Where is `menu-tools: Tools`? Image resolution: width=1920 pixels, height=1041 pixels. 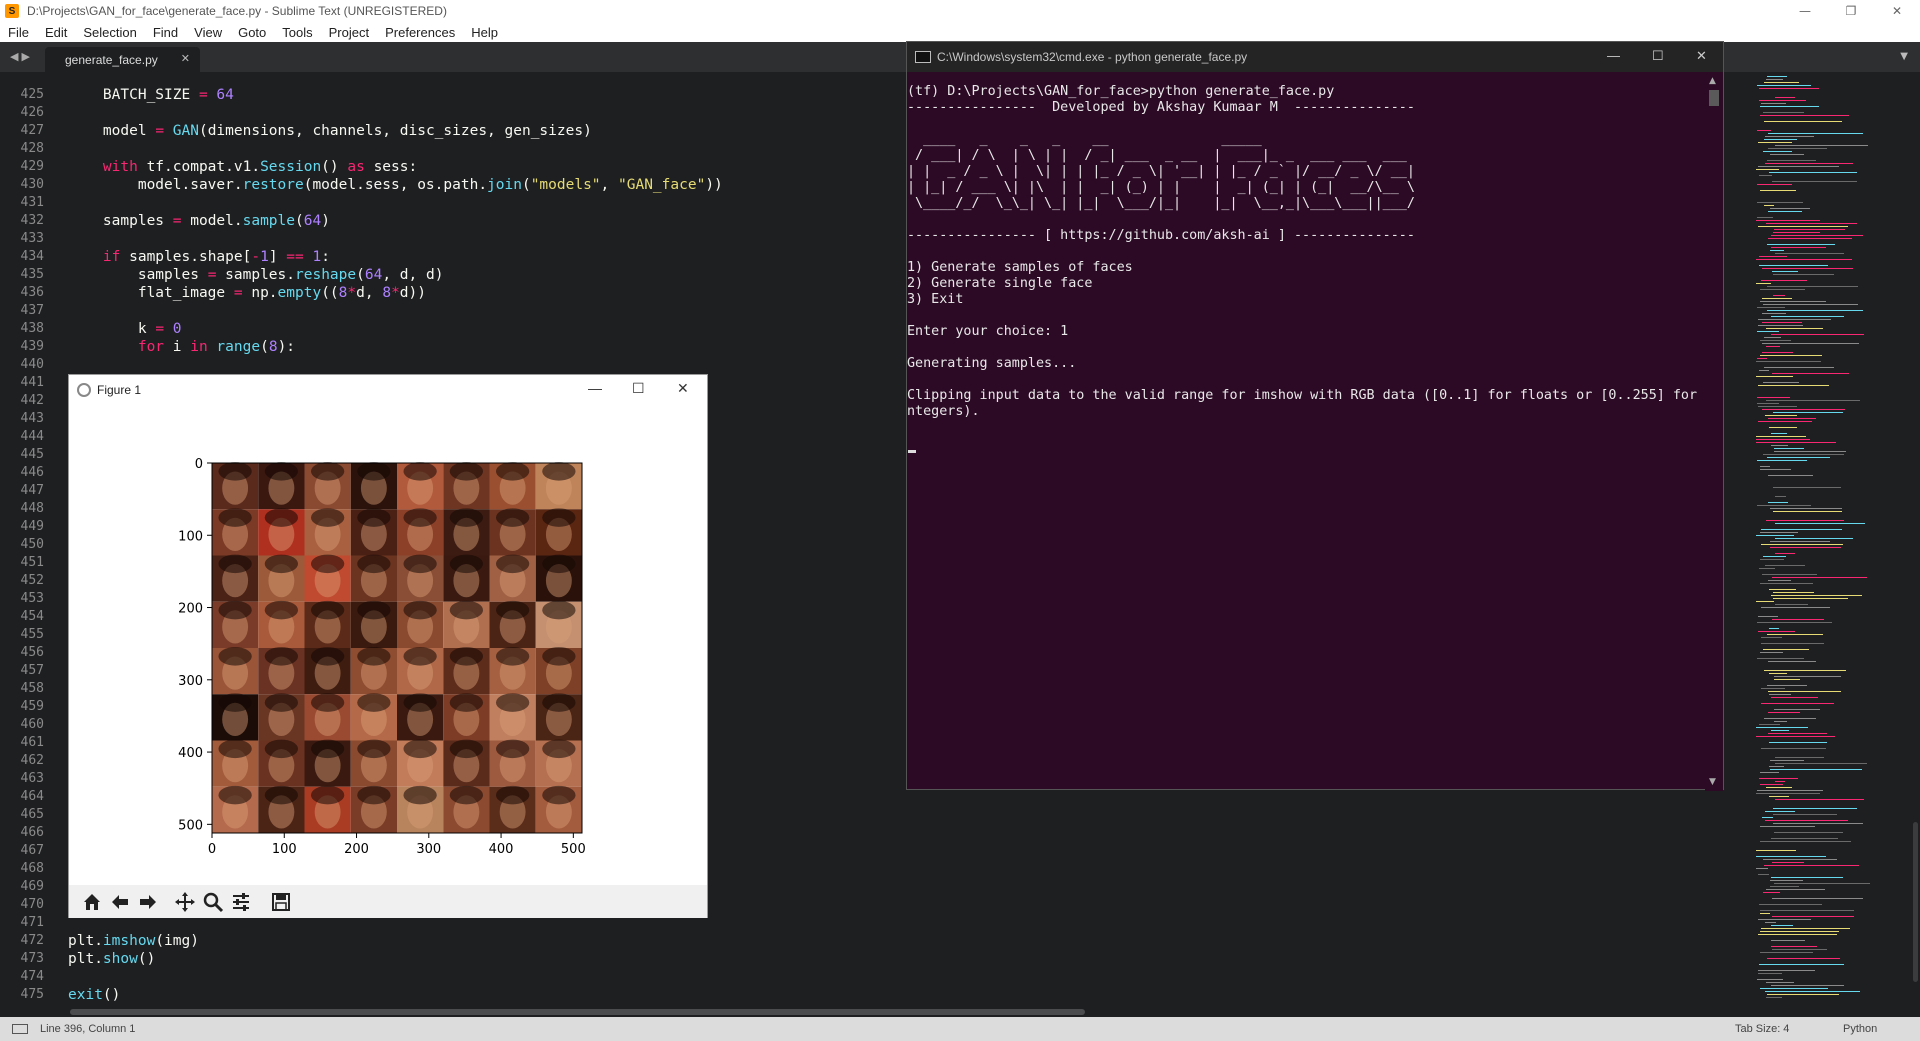 menu-tools: Tools is located at coordinates (297, 32).